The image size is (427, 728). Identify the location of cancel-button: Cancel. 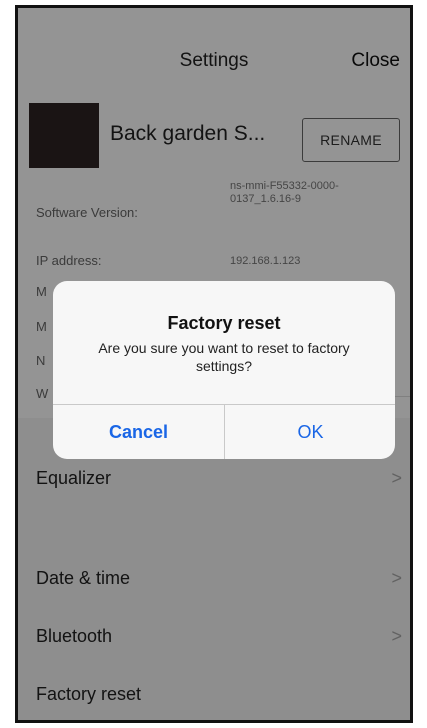
(138, 432).